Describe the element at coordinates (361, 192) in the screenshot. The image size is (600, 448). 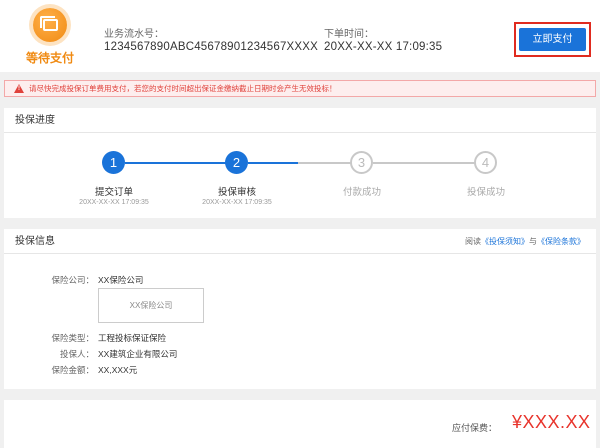
I see `step-3-label: 付款成功` at that location.